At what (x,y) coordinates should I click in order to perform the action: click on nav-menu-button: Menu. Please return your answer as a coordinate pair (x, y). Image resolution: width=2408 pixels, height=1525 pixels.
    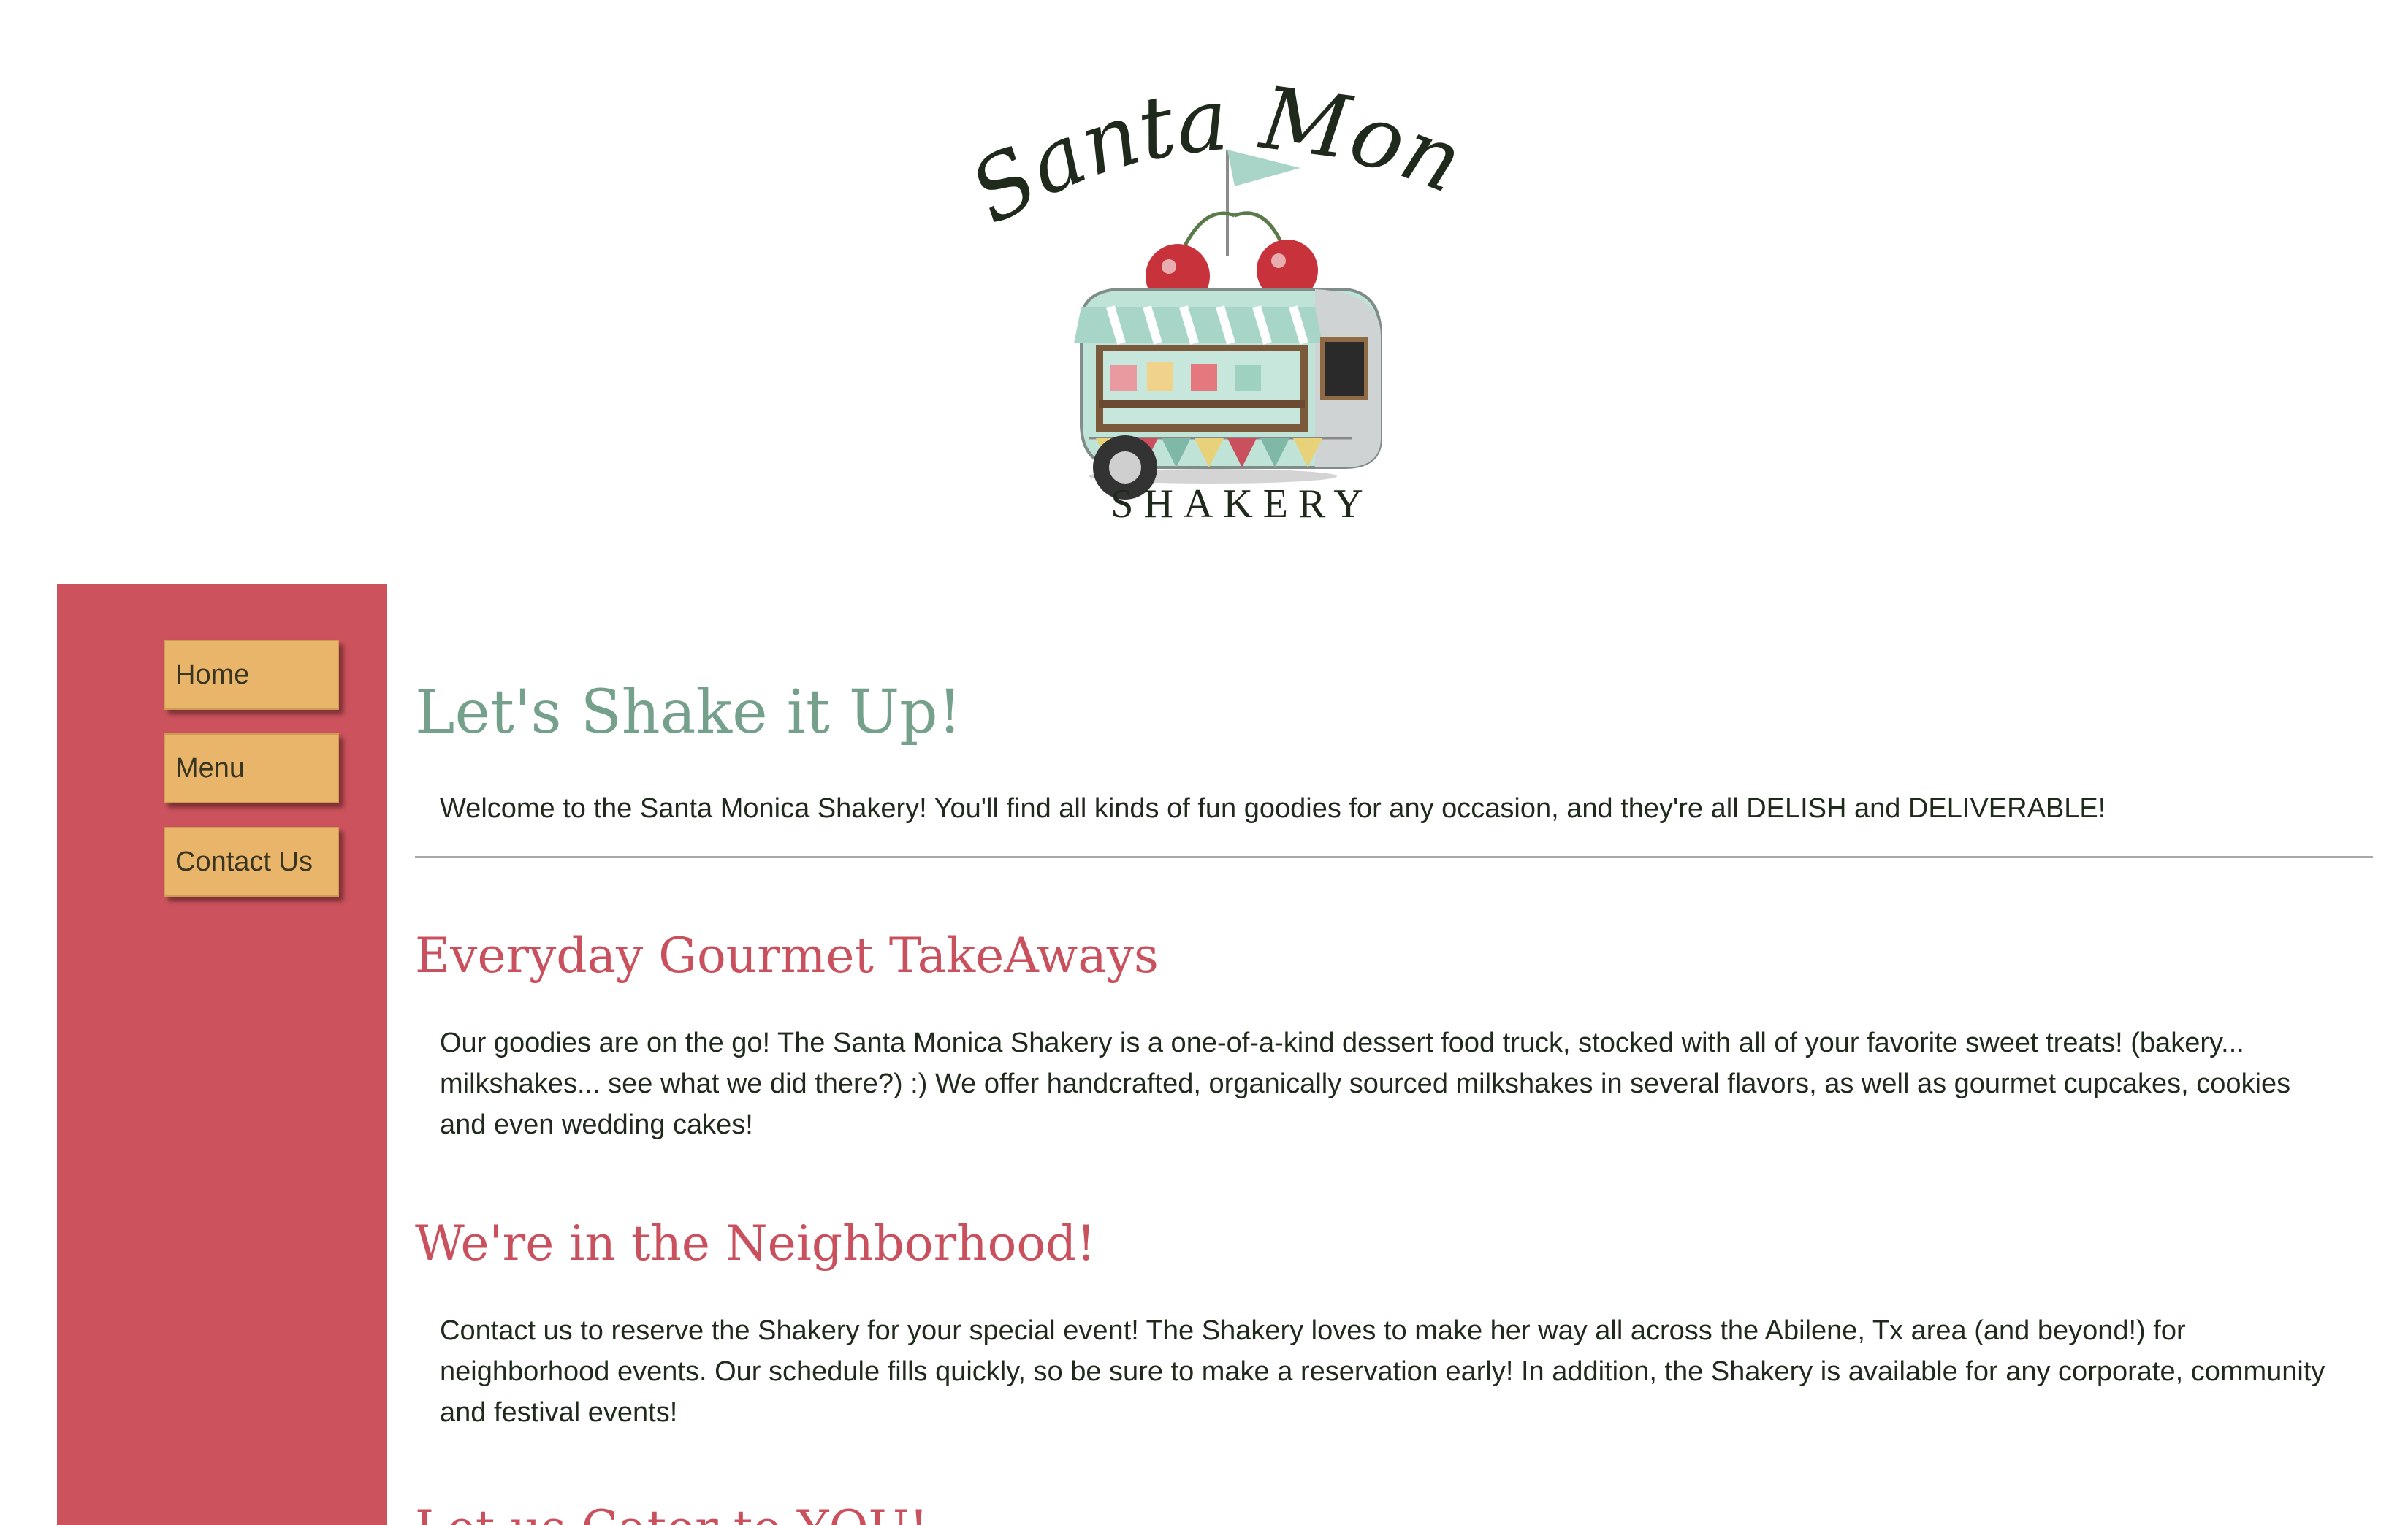
    Looking at the image, I should click on (251, 768).